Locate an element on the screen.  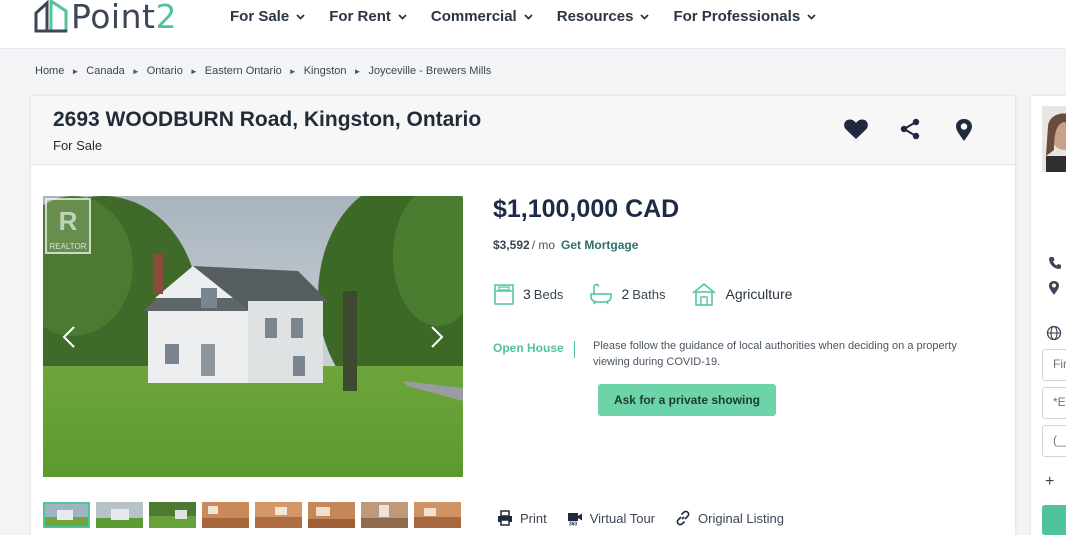
original-listing-link: Original Listing is located at coordinates (729, 518).